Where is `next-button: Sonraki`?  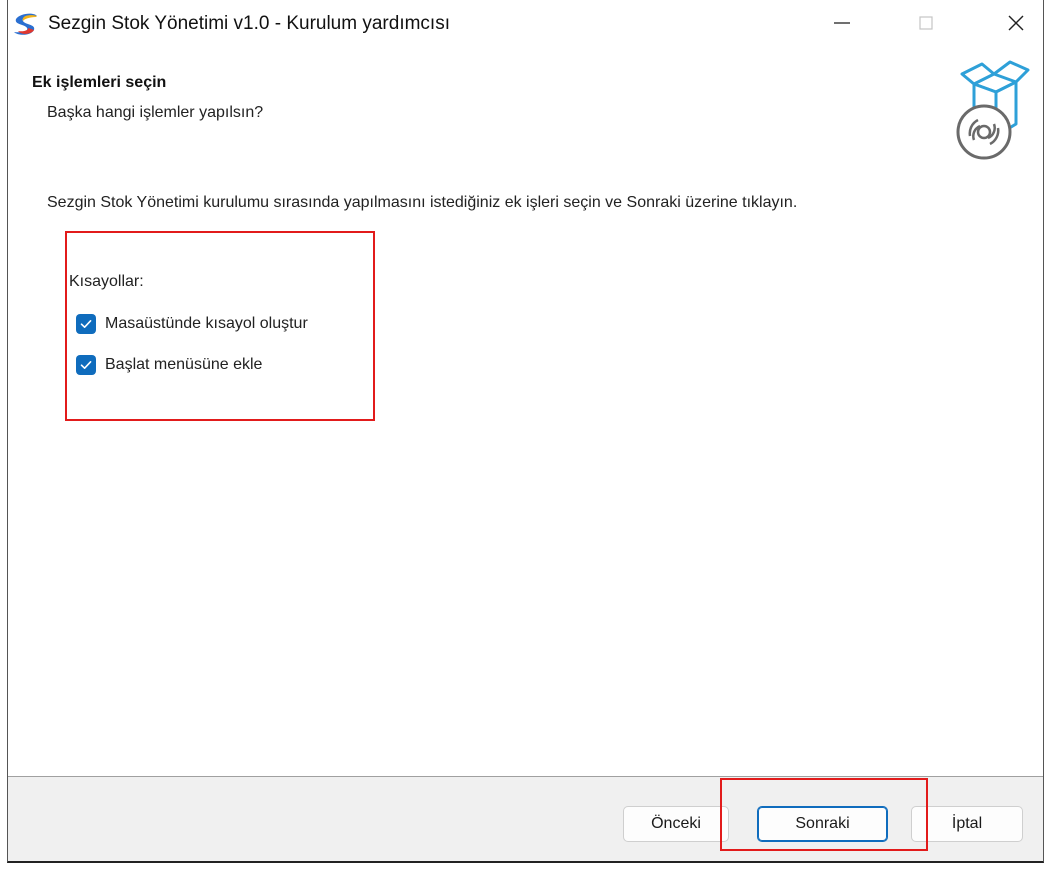 next-button: Sonraki is located at coordinates (822, 824).